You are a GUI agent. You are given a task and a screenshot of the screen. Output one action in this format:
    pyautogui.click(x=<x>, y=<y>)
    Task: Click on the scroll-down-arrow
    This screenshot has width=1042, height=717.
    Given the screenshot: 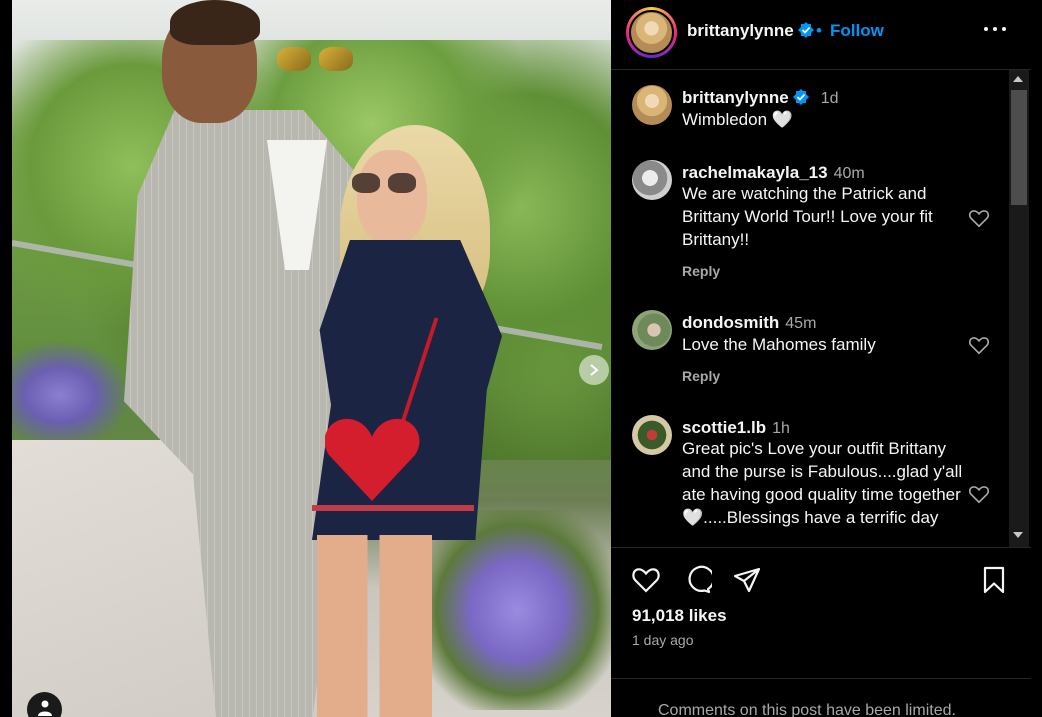 What is the action you would take?
    pyautogui.click(x=1018, y=535)
    